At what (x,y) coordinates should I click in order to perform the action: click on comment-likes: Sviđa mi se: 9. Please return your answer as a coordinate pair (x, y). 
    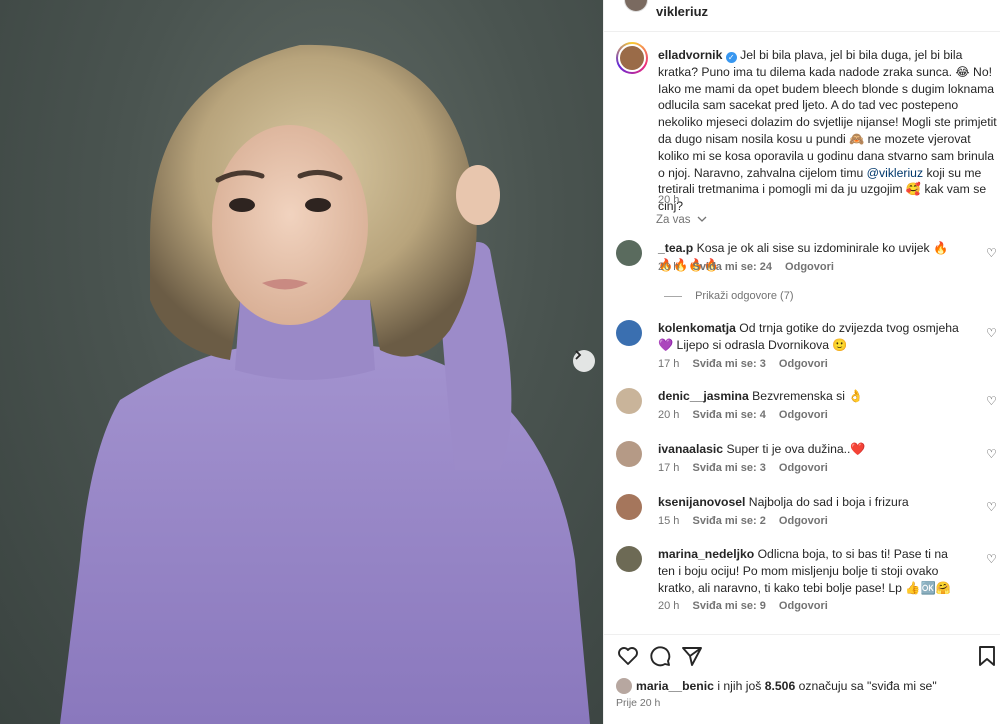
    Looking at the image, I should click on (728, 606).